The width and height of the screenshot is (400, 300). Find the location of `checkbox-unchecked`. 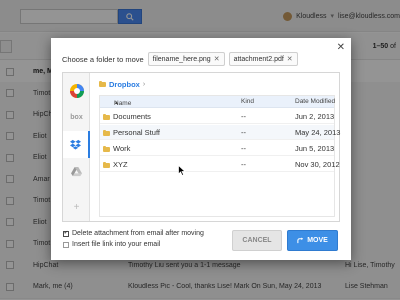

checkbox-unchecked is located at coordinates (66, 244).